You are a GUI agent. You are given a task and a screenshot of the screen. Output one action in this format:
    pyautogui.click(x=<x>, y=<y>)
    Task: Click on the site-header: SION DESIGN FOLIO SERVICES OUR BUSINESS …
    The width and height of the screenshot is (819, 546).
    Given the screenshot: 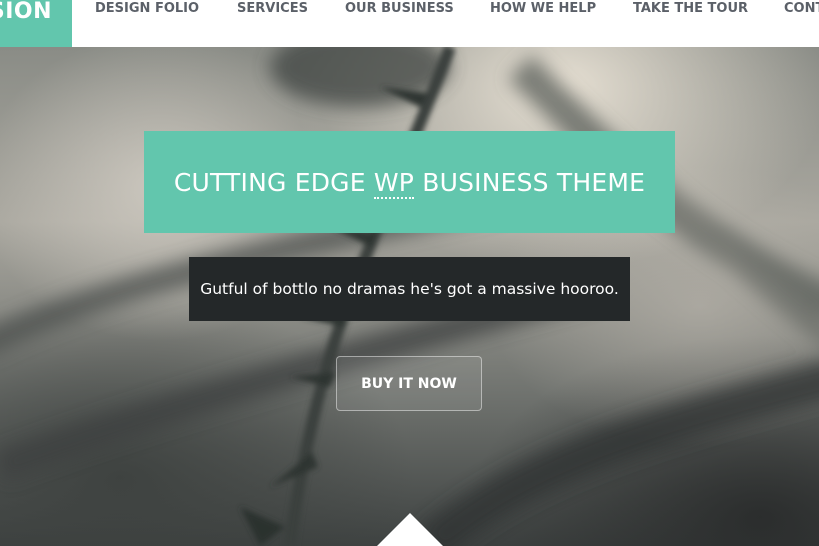 What is the action you would take?
    pyautogui.click(x=409, y=23)
    